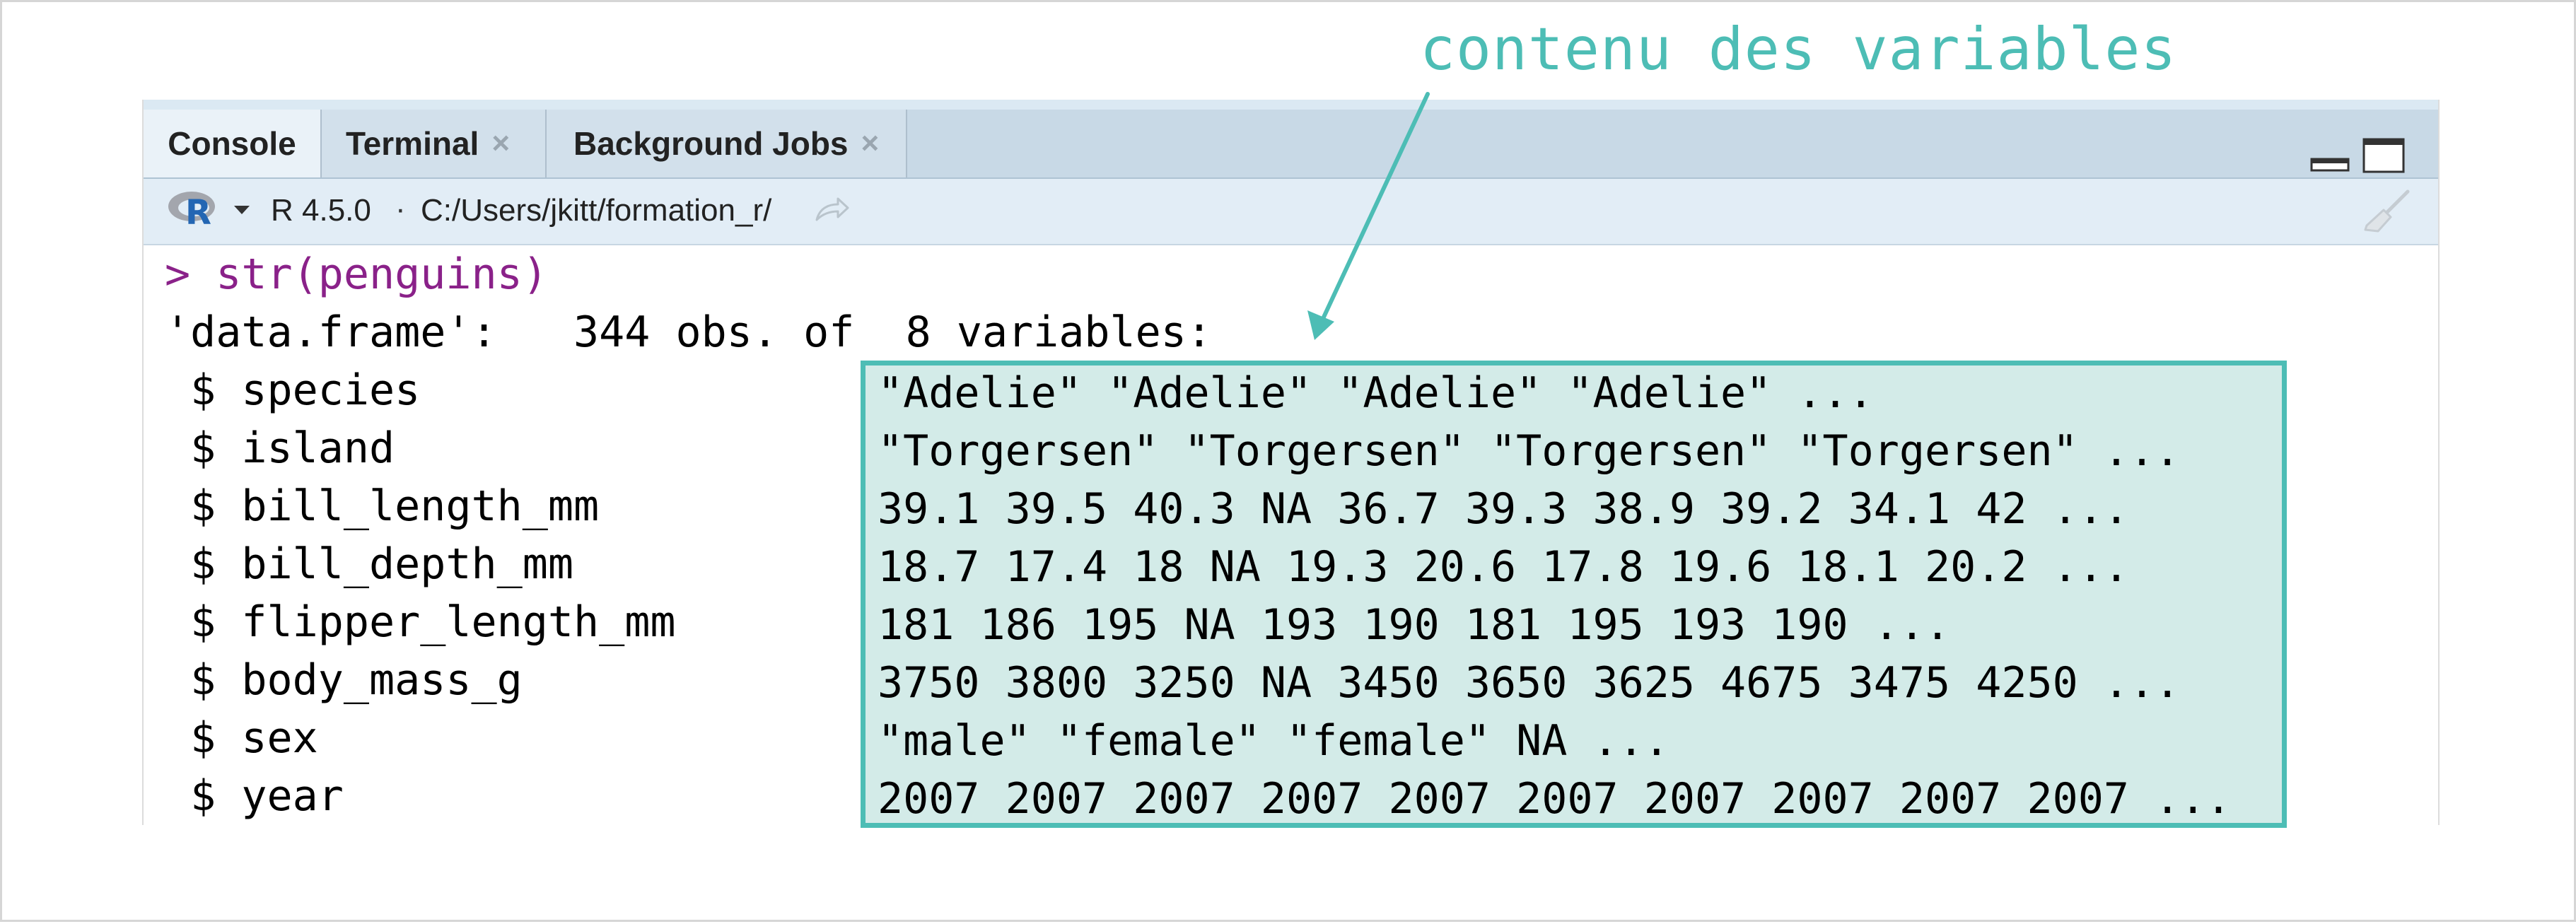 The width and height of the screenshot is (2576, 924). Describe the element at coordinates (420, 390) in the screenshot. I see `variable-name: $ species` at that location.